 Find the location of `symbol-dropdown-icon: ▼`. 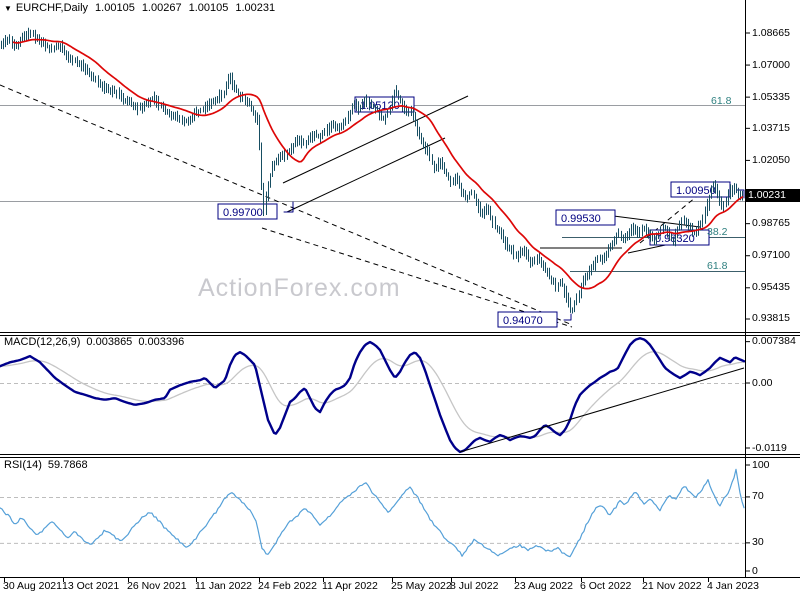

symbol-dropdown-icon: ▼ is located at coordinates (8, 8).